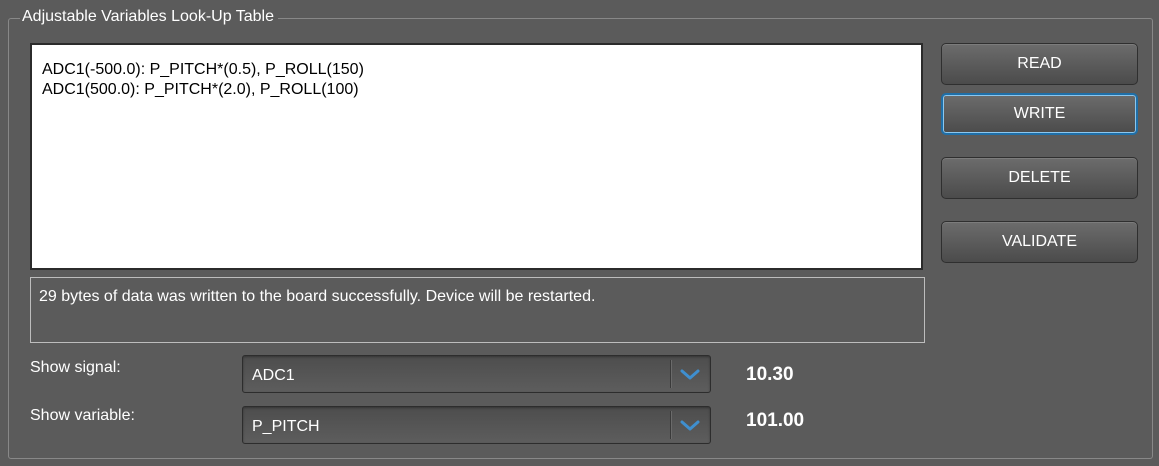 The width and height of the screenshot is (1159, 466). Describe the element at coordinates (1039, 64) in the screenshot. I see `read-button: READ` at that location.